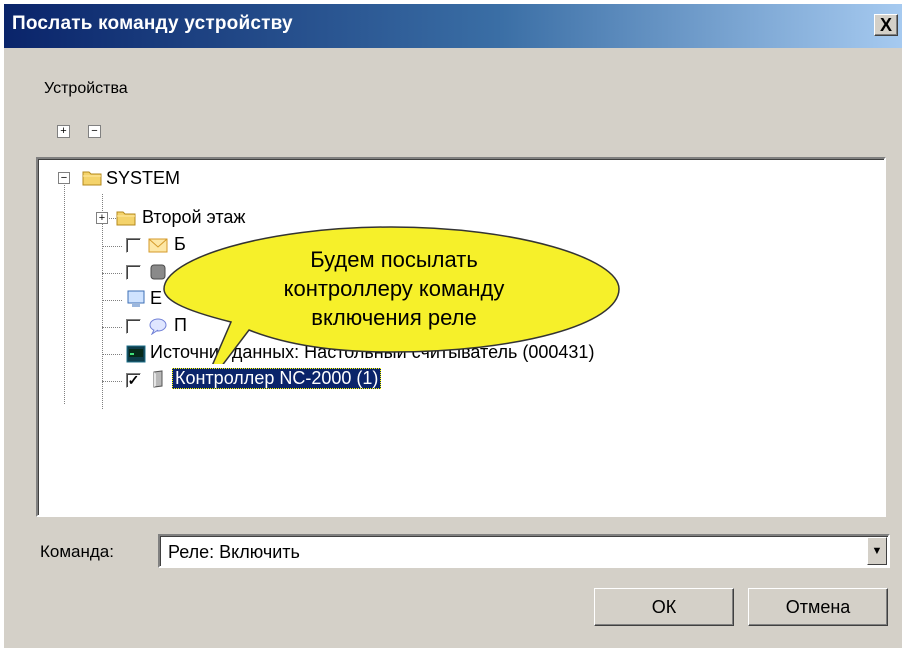  Describe the element at coordinates (234, 552) in the screenshot. I see `command-value: Реле: Включить` at that location.